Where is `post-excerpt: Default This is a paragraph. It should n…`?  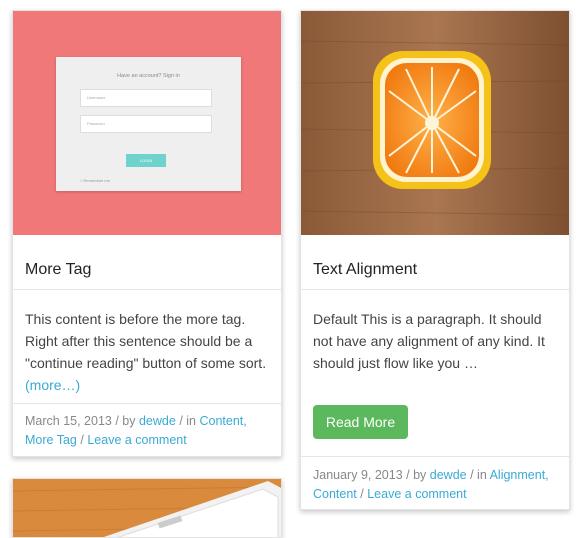
post-excerpt: Default This is a paragraph. It should n… is located at coordinates (429, 341).